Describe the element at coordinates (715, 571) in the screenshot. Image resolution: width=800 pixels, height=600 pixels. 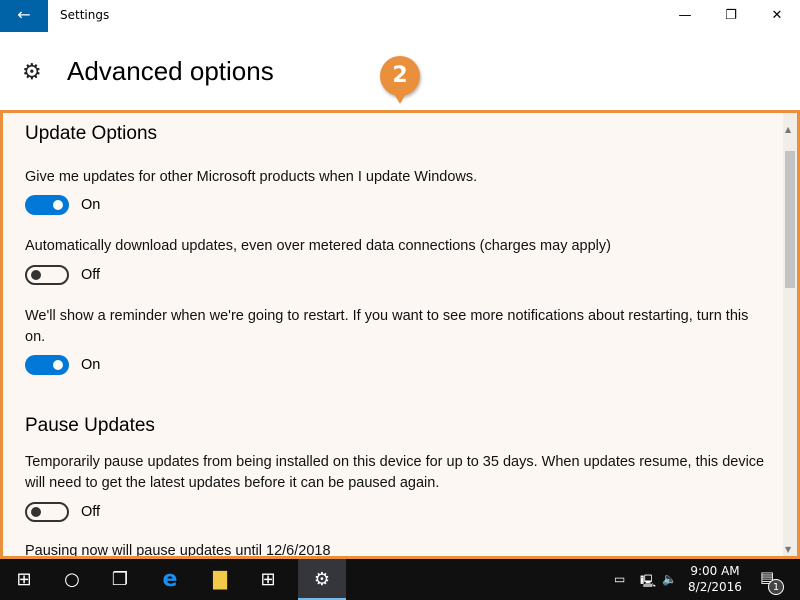
I see `time: 9:00 AM` at that location.